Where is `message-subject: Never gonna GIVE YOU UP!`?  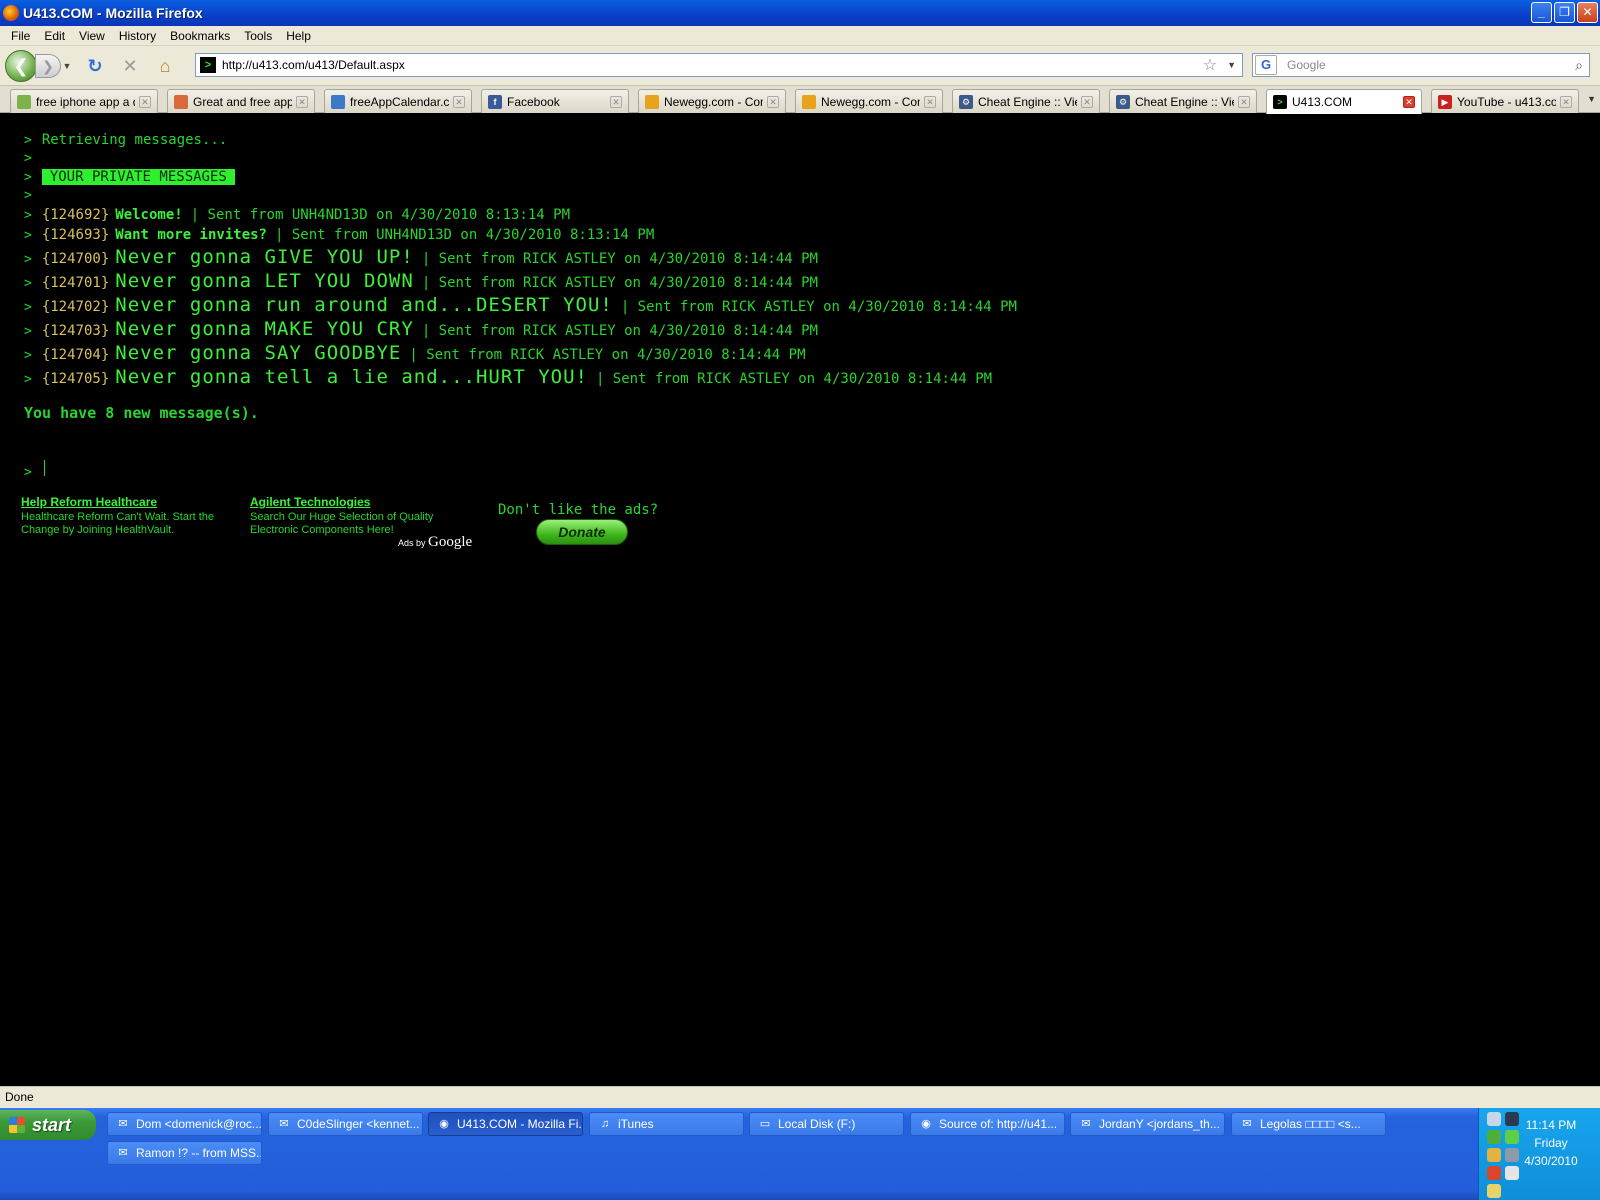 message-subject: Never gonna GIVE YOU UP! is located at coordinates (264, 257).